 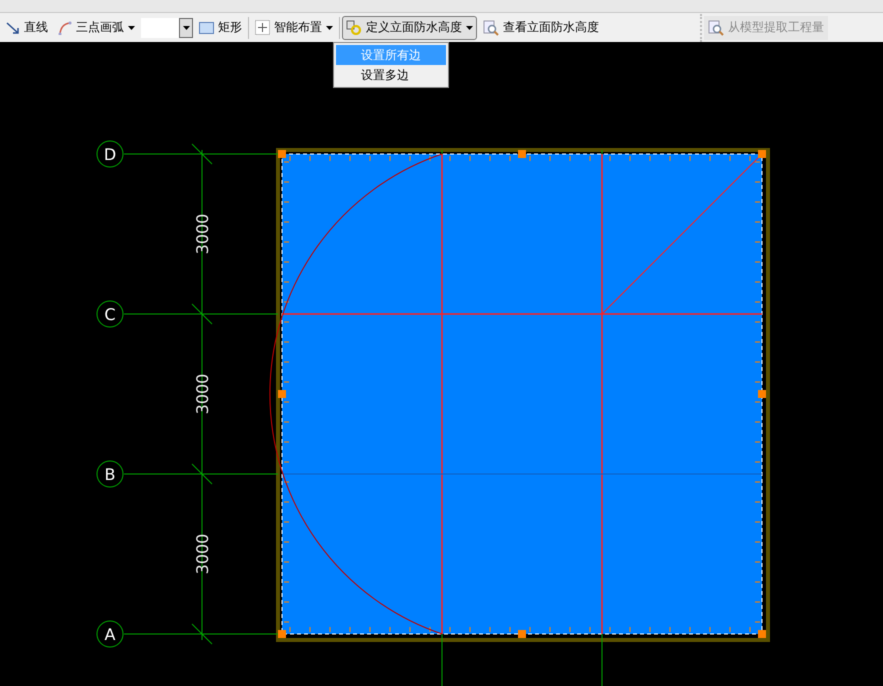 I want to click on menu-item: 设置多边, so click(x=391, y=75).